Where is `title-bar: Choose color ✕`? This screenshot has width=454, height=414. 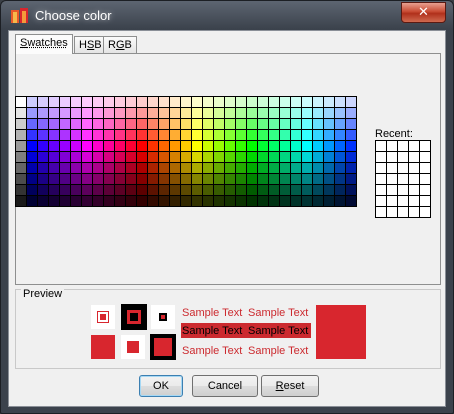
title-bar: Choose color ✕ is located at coordinates (227, 16).